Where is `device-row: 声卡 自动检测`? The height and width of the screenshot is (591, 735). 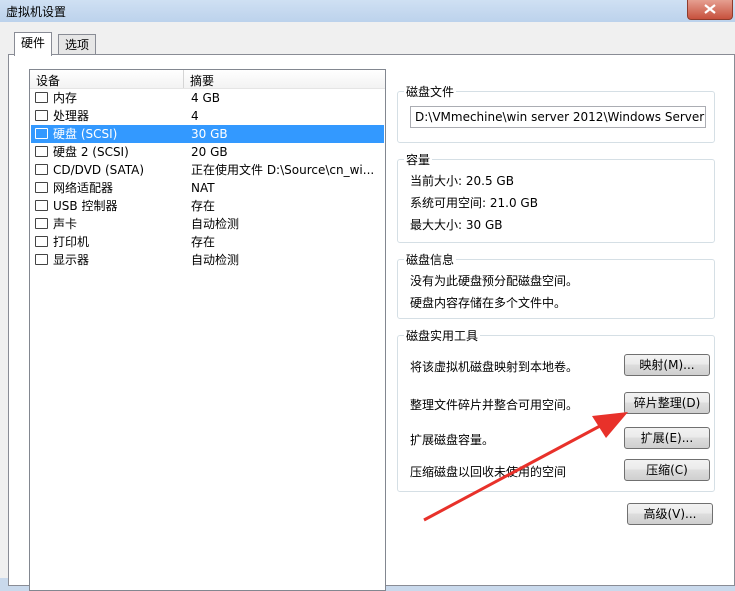 device-row: 声卡 自动检测 is located at coordinates (207, 224).